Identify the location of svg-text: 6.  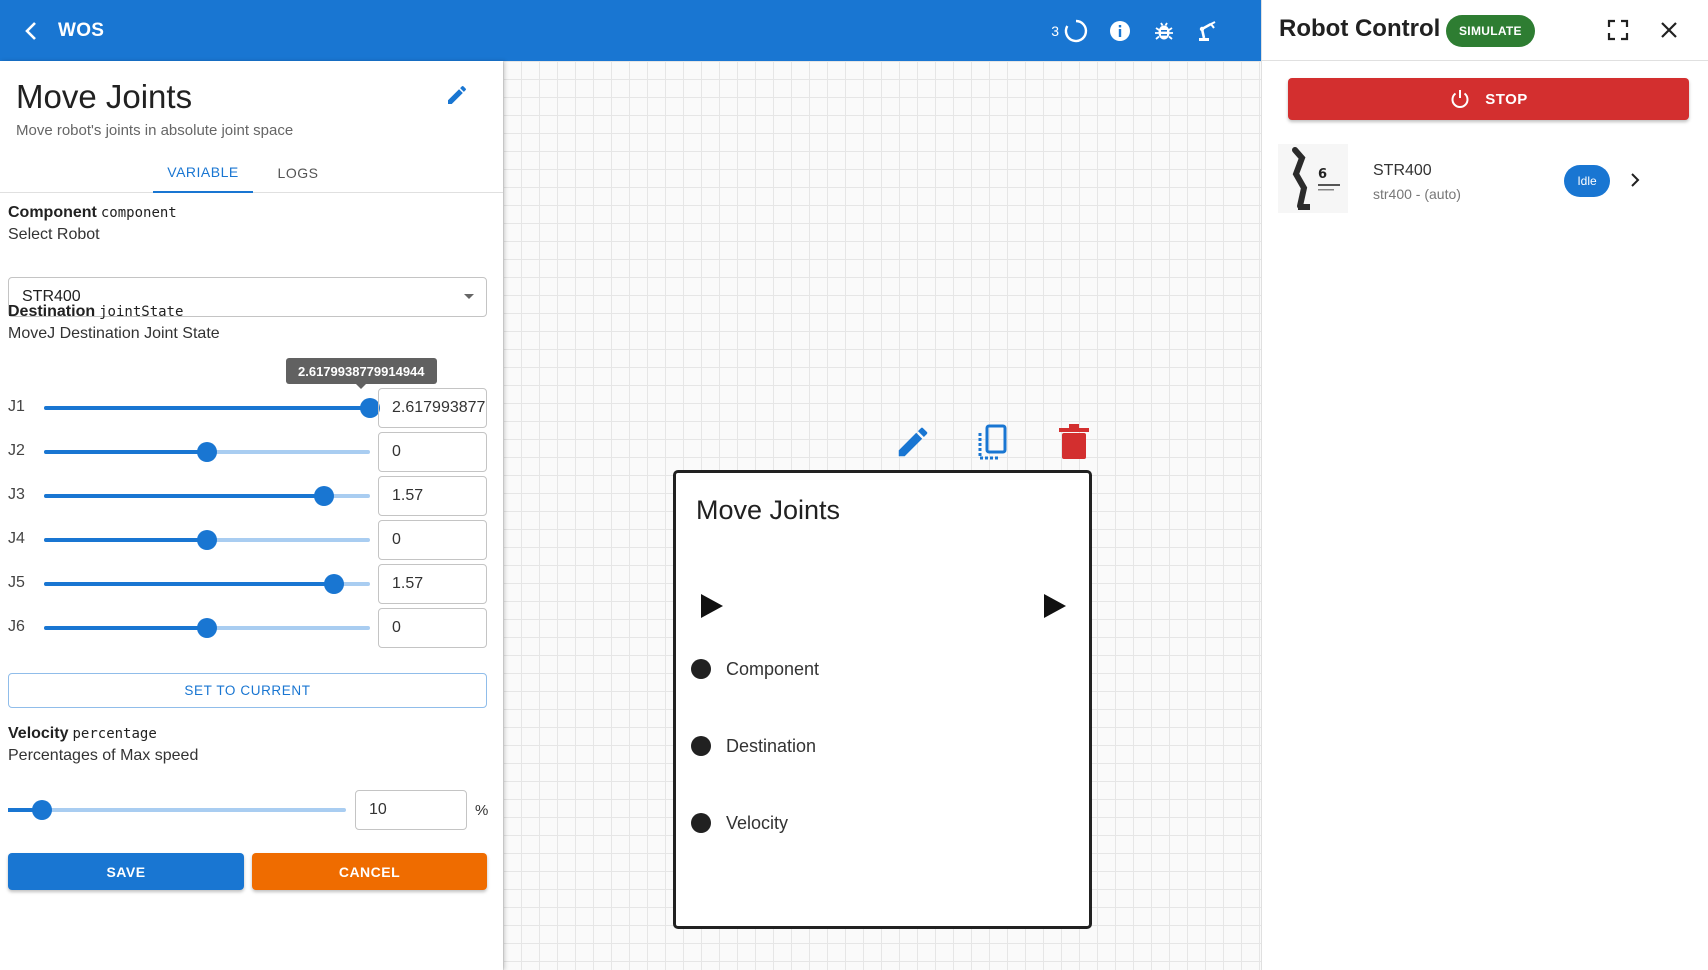
(1322, 174).